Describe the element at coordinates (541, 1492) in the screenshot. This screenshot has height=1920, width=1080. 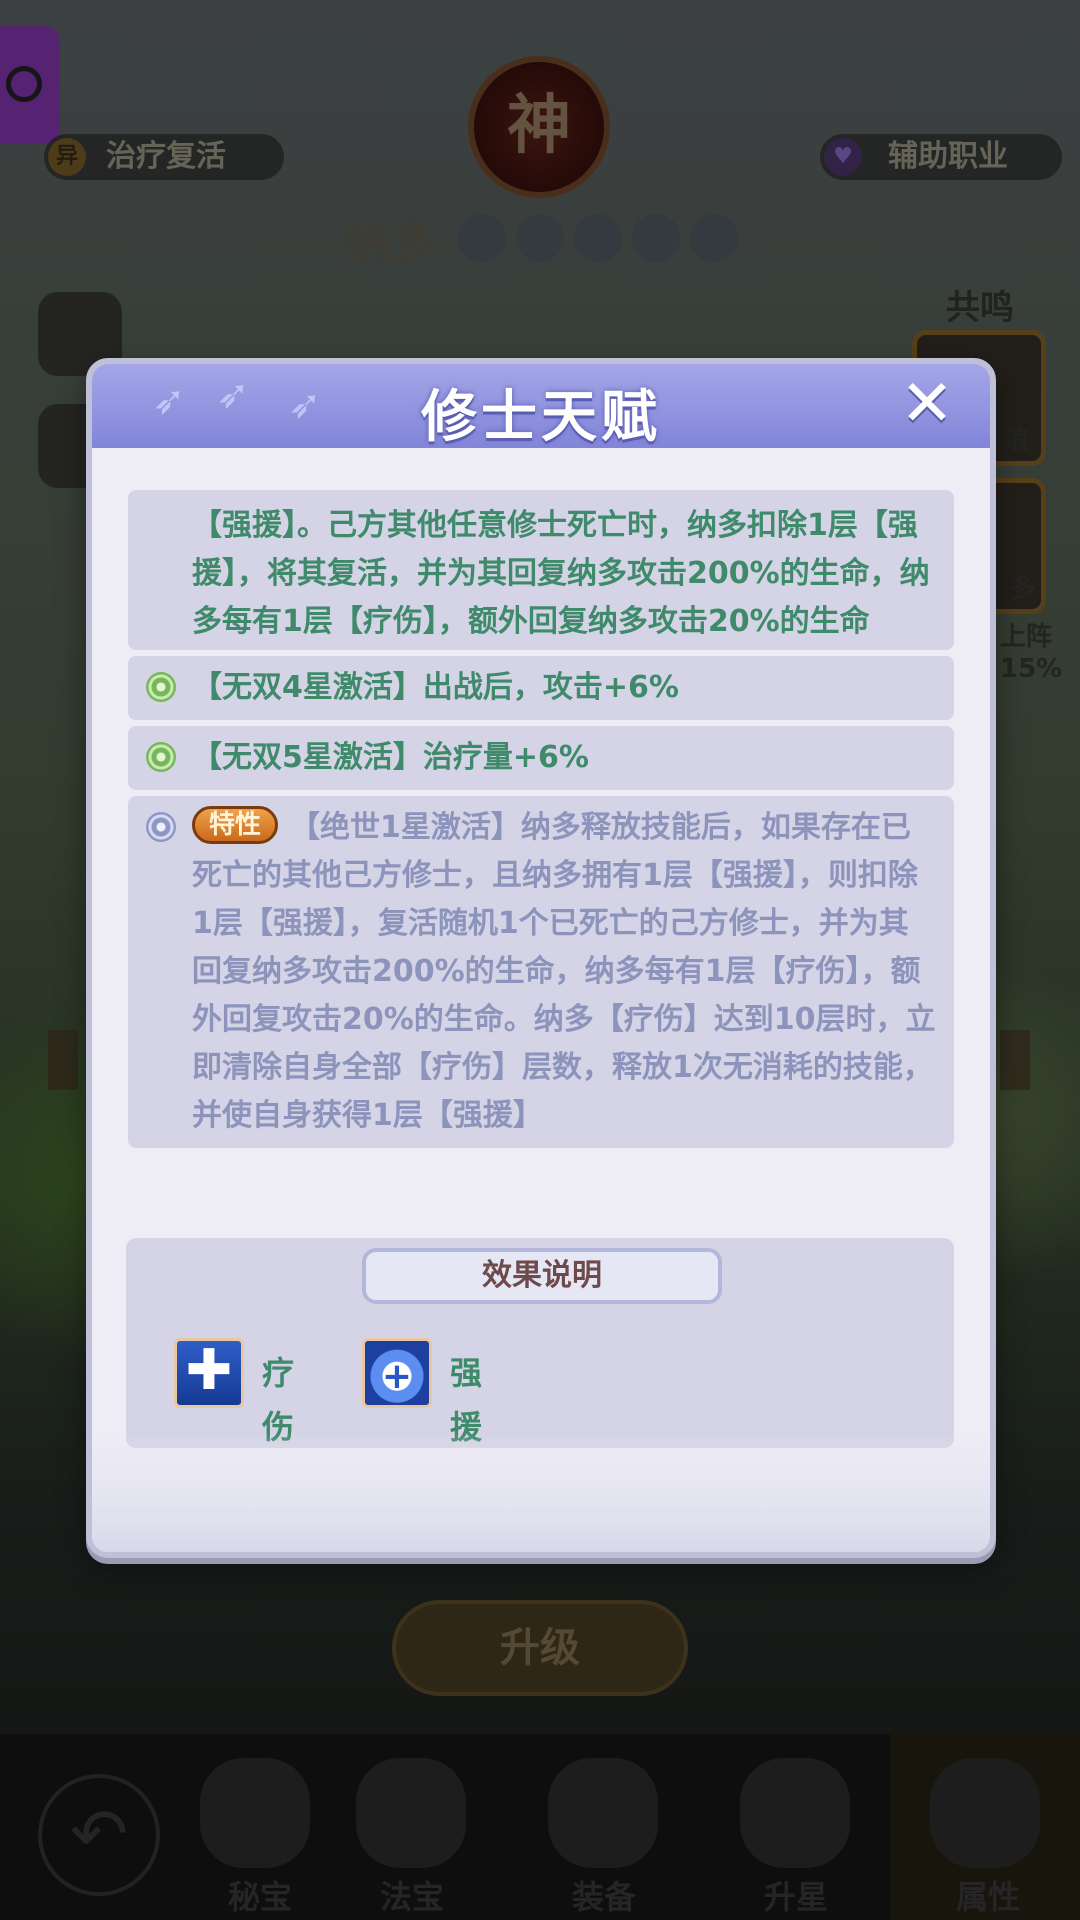
I see `modal-cloud-decoration` at that location.